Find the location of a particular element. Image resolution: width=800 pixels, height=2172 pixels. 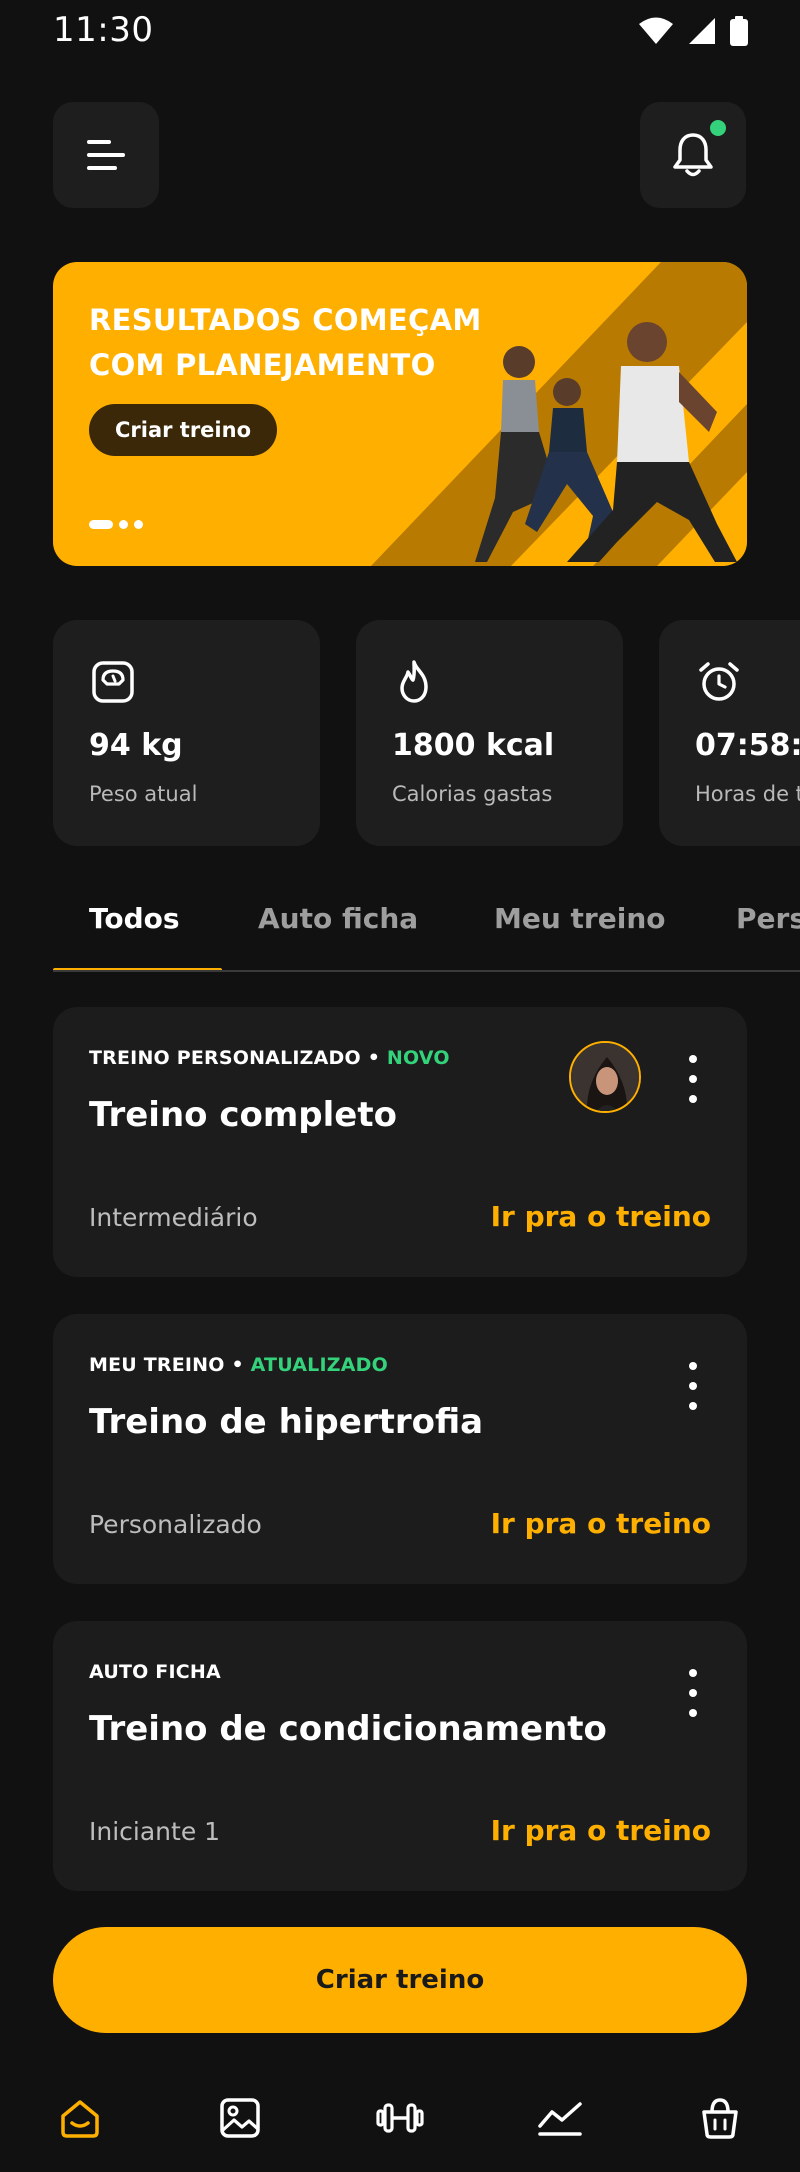

nav-shop is located at coordinates (720, 2118).